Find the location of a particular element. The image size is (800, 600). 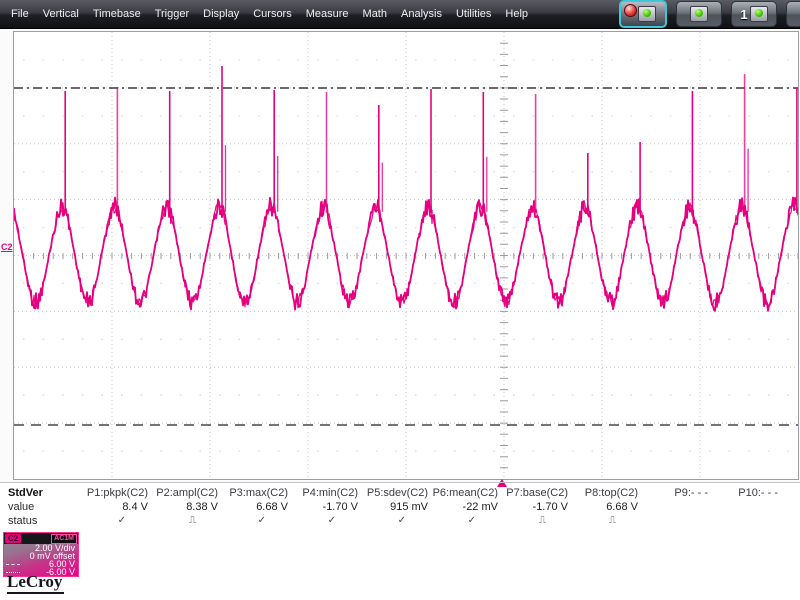

param-status-p5: ✓ is located at coordinates (401, 520).